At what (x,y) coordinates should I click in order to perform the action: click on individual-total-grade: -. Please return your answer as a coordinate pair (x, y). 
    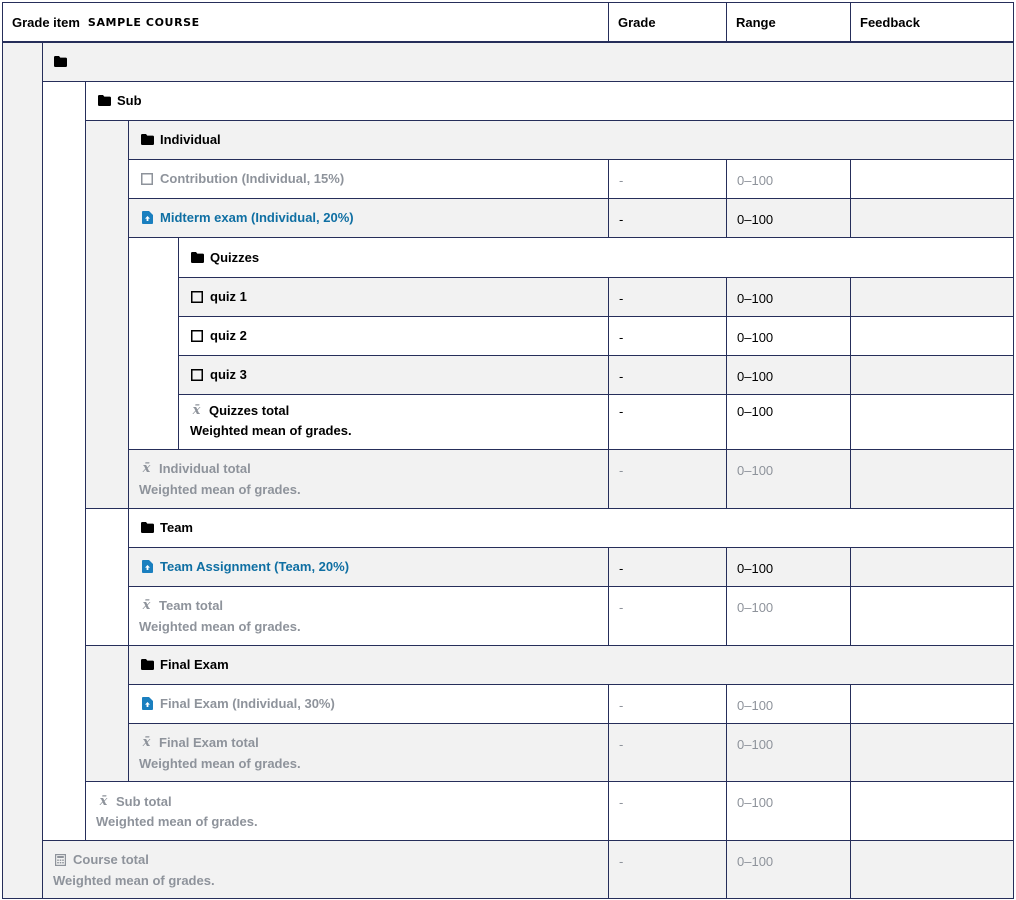
    Looking at the image, I should click on (621, 470).